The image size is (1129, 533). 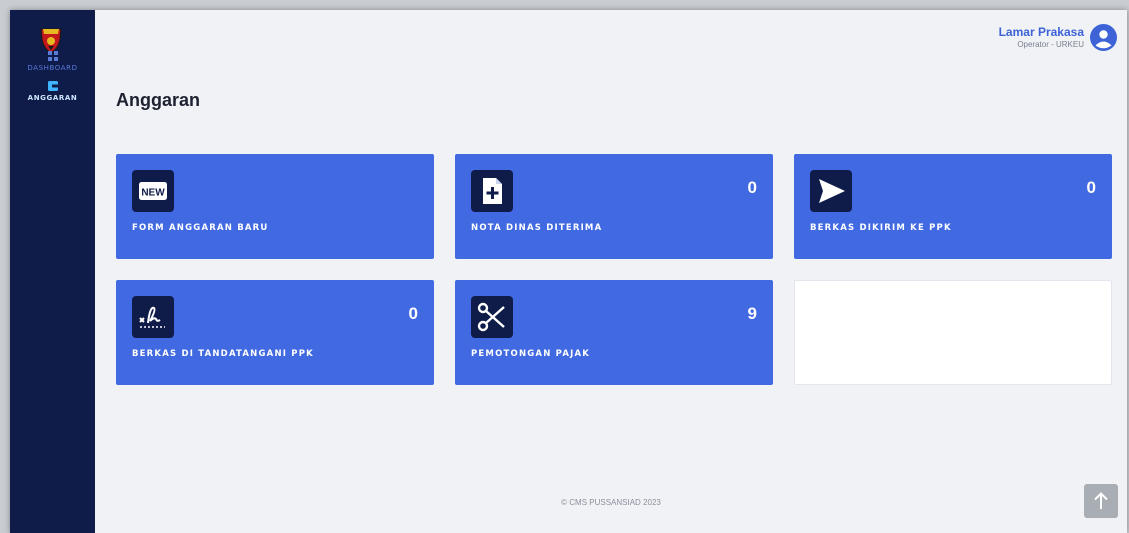 I want to click on card-empty-placeholder, so click(x=953, y=332).